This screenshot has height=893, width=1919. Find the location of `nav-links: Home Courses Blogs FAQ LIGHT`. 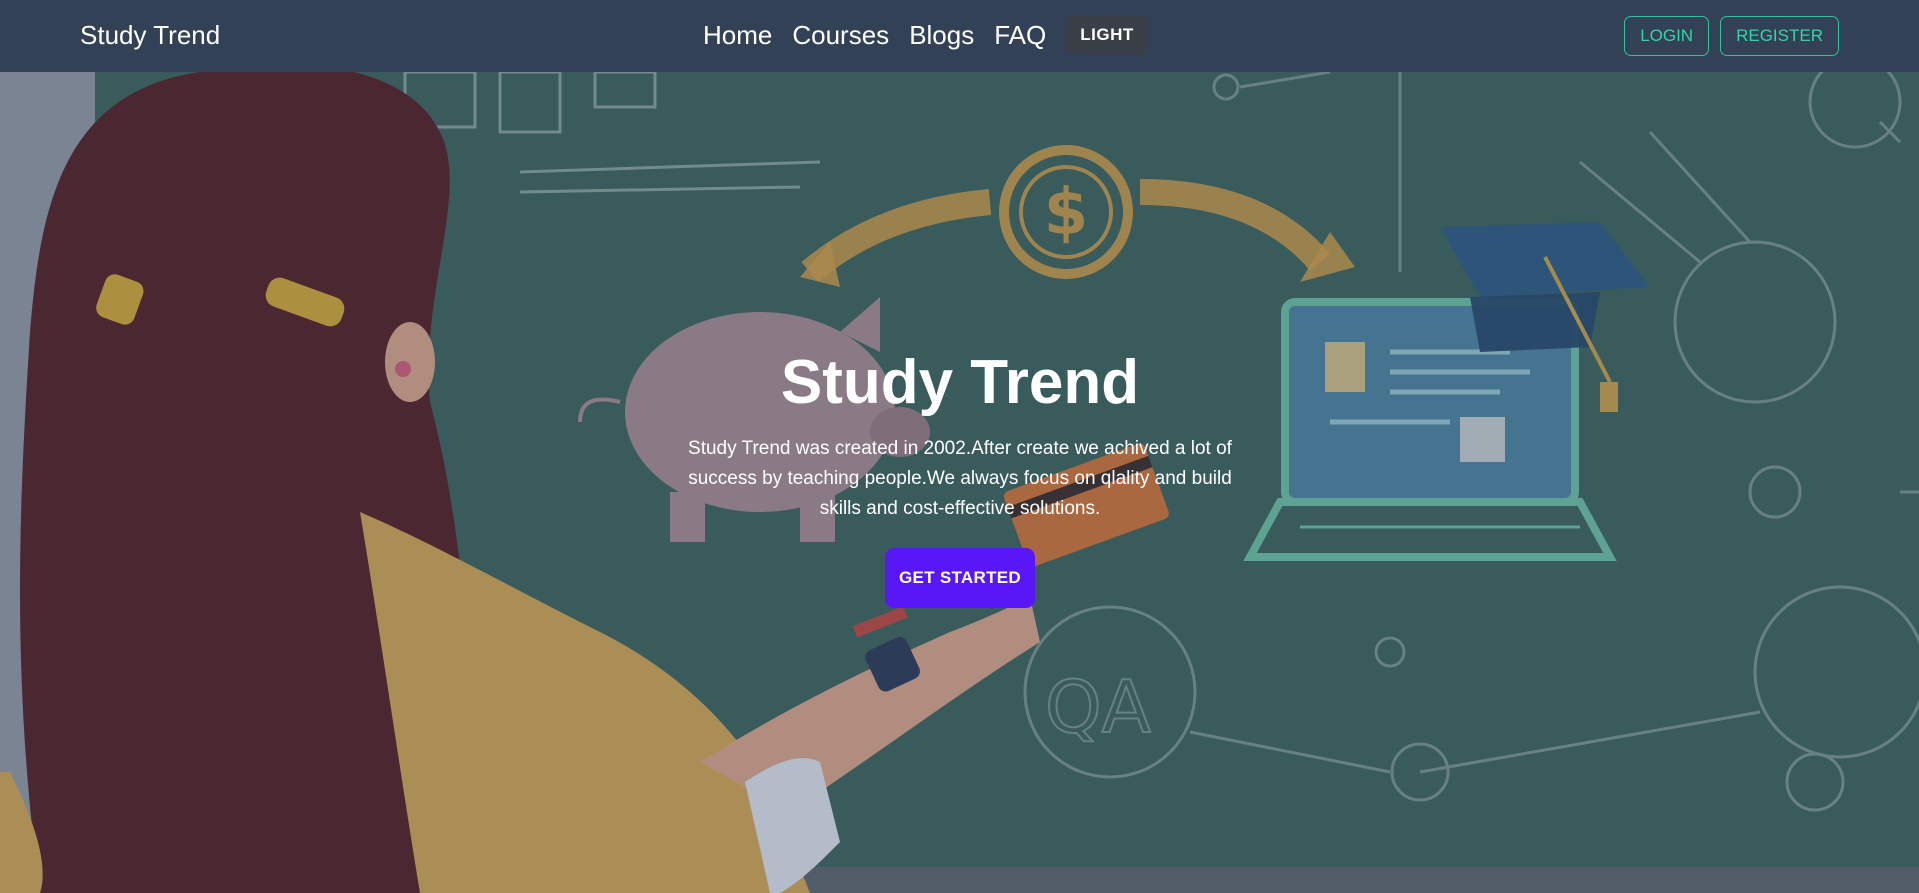

nav-links: Home Courses Blogs FAQ LIGHT is located at coordinates (925, 35).